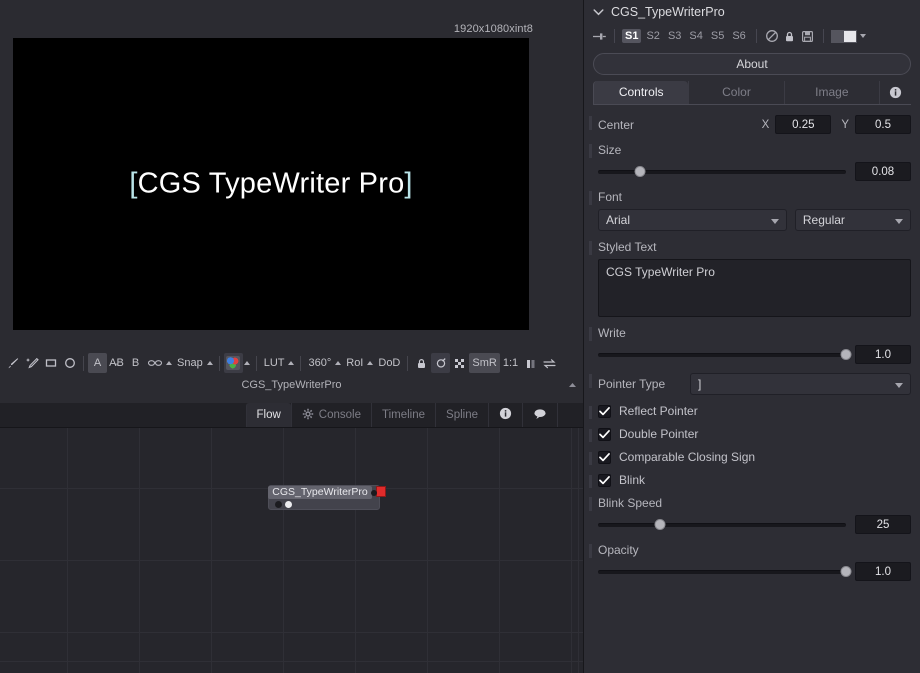  Describe the element at coordinates (722, 172) in the screenshot. I see `size-slider` at that location.